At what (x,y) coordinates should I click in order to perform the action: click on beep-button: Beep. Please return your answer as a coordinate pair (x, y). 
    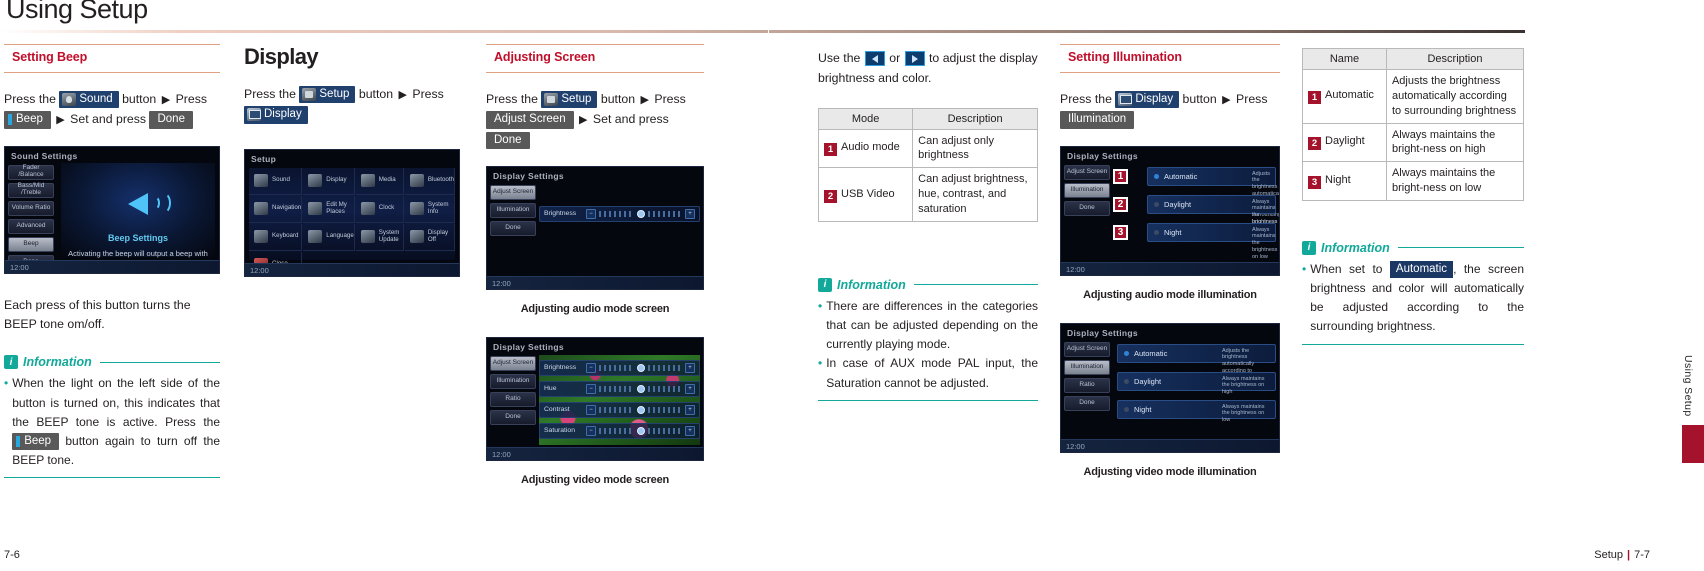
    Looking at the image, I should click on (27, 120).